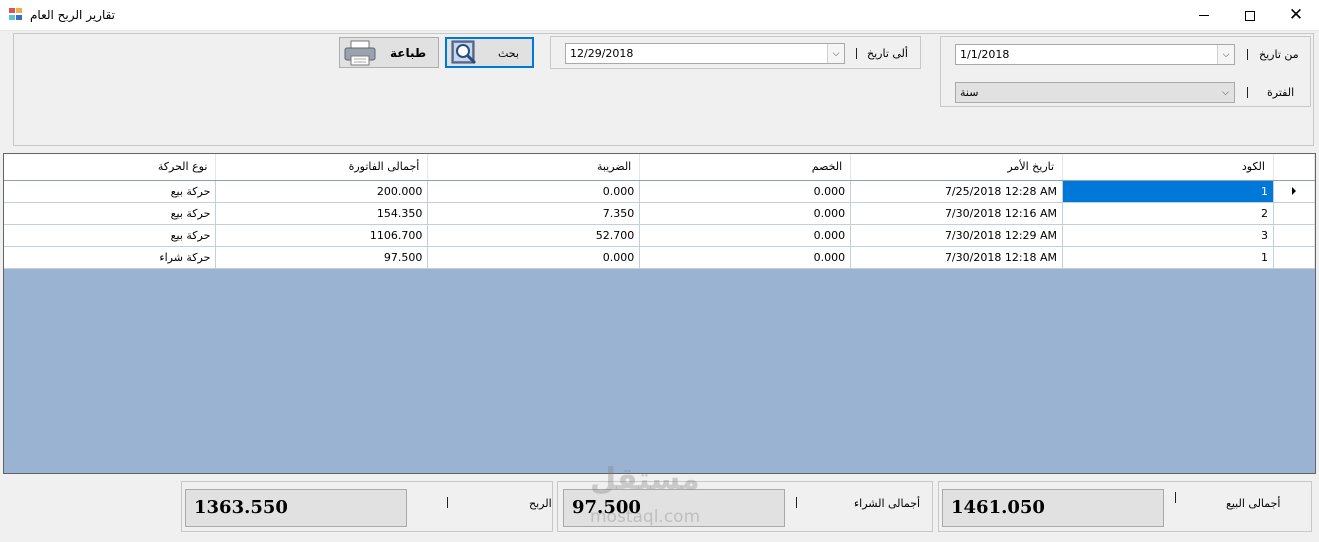 The height and width of the screenshot is (542, 1319). What do you see at coordinates (322, 191) in the screenshot?
I see `cell-invoice-total: 200.000` at bounding box center [322, 191].